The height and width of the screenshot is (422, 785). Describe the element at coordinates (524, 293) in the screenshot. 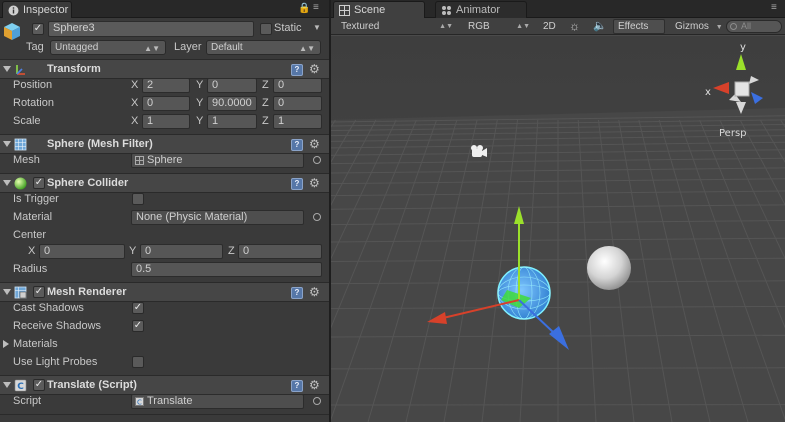

I see `selected-sphere` at that location.